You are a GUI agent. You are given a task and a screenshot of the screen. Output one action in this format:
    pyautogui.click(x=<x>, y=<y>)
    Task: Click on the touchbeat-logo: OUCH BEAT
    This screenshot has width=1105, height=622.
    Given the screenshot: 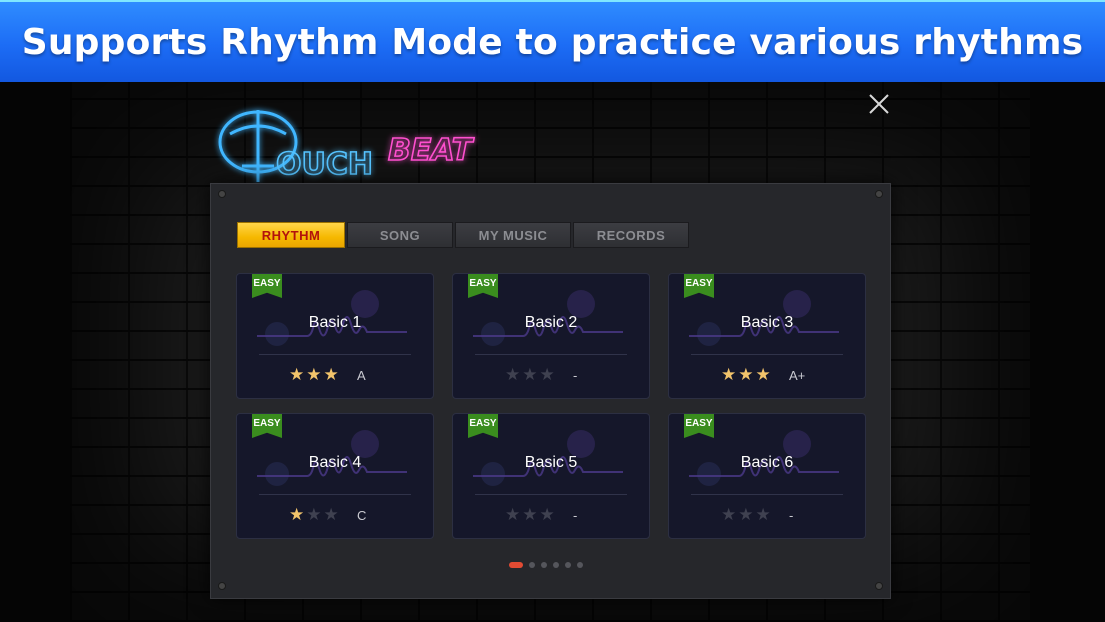 What is the action you would take?
    pyautogui.click(x=372, y=144)
    